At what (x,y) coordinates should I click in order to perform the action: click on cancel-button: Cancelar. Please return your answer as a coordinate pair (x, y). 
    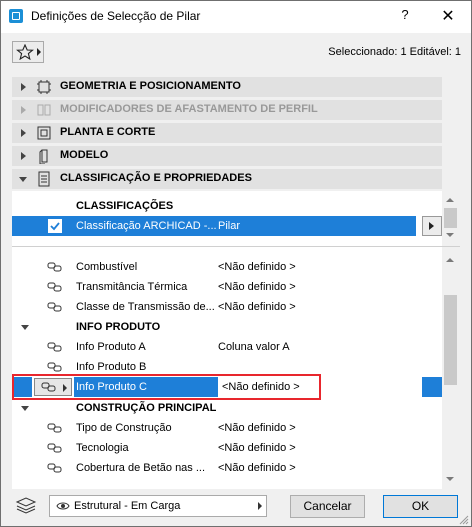
    Looking at the image, I should click on (327, 506).